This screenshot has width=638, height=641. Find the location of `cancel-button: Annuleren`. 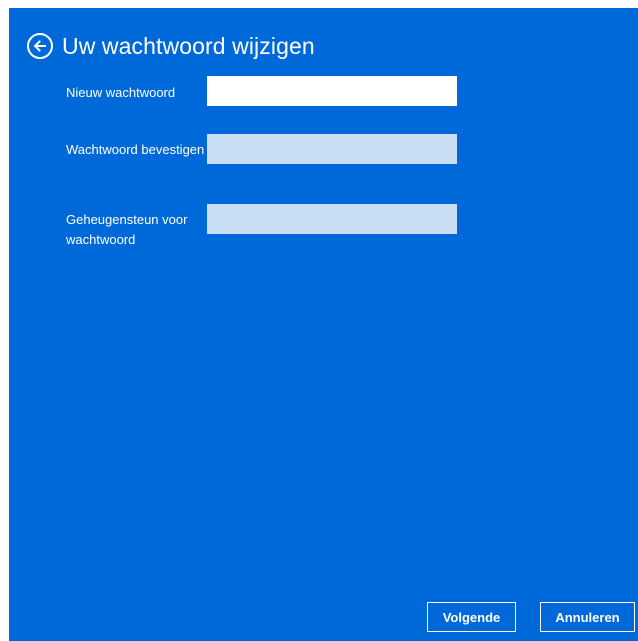

cancel-button: Annuleren is located at coordinates (587, 617).